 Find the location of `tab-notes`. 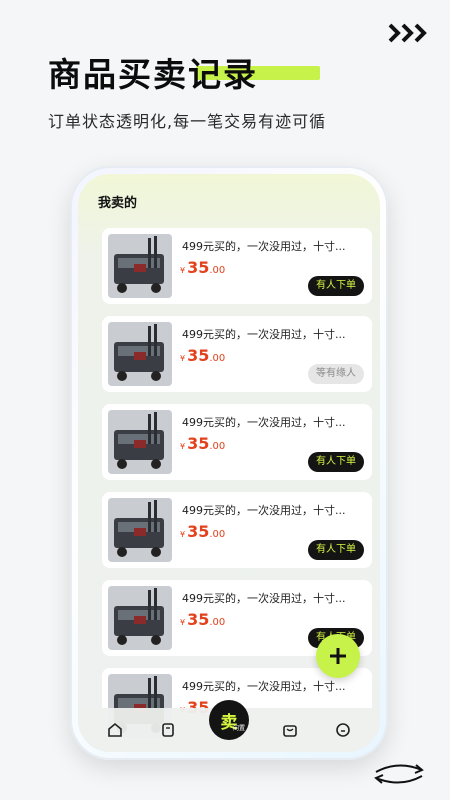

tab-notes is located at coordinates (168, 730).